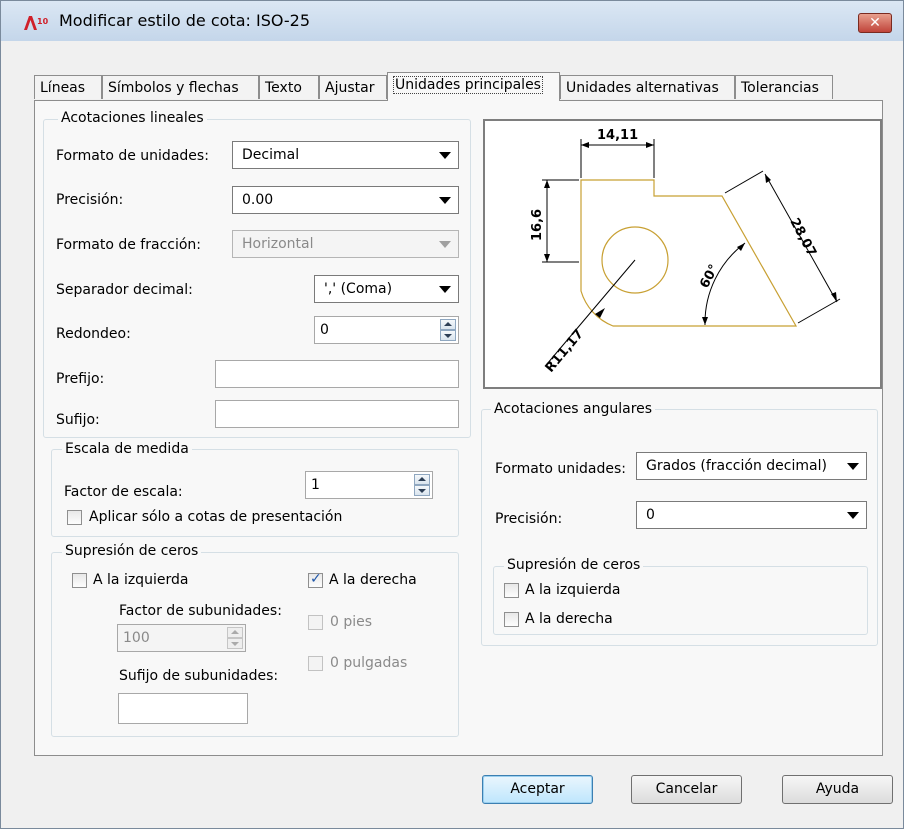  I want to click on unit-format-value: Decimal, so click(271, 155).